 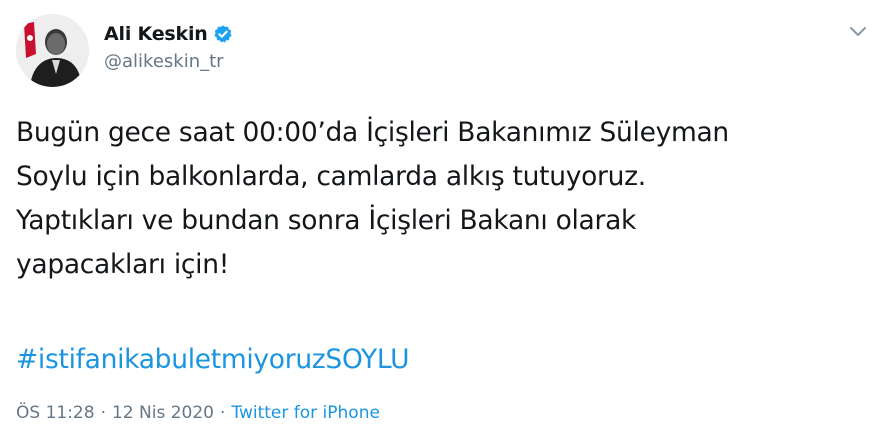 What do you see at coordinates (858, 31) in the screenshot?
I see `chevron-down-icon` at bounding box center [858, 31].